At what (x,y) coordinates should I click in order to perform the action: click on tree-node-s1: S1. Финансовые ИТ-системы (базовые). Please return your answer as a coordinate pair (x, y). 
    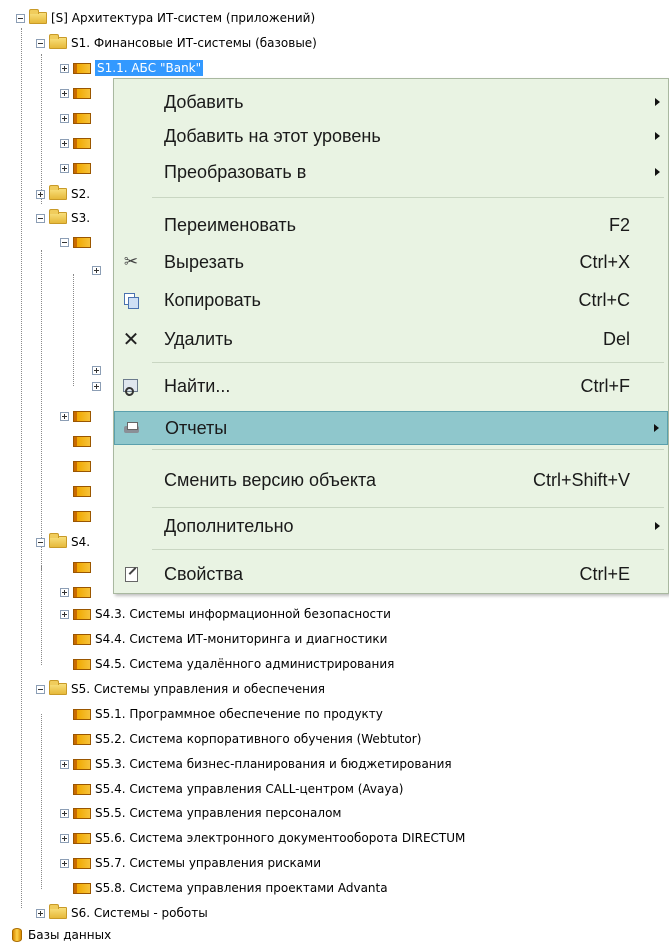
    Looking at the image, I should click on (176, 42).